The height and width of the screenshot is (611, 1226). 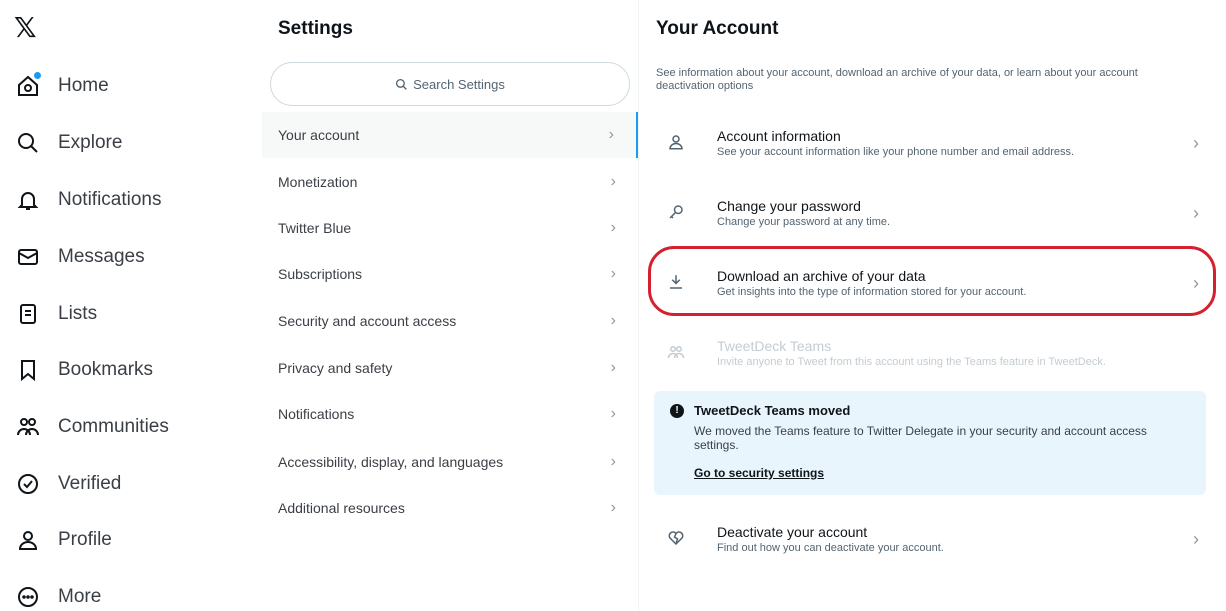 I want to click on nav-label: Bookmarks, so click(x=106, y=369).